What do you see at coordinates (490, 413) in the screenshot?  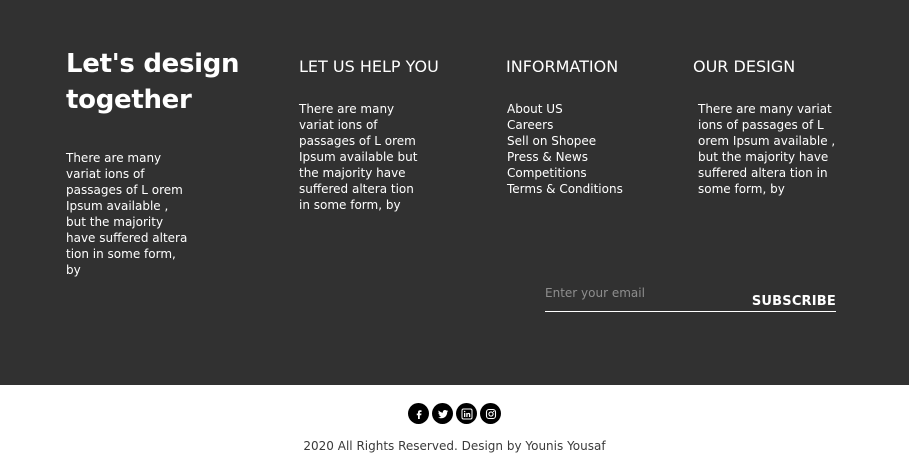 I see `instagram-icon` at bounding box center [490, 413].